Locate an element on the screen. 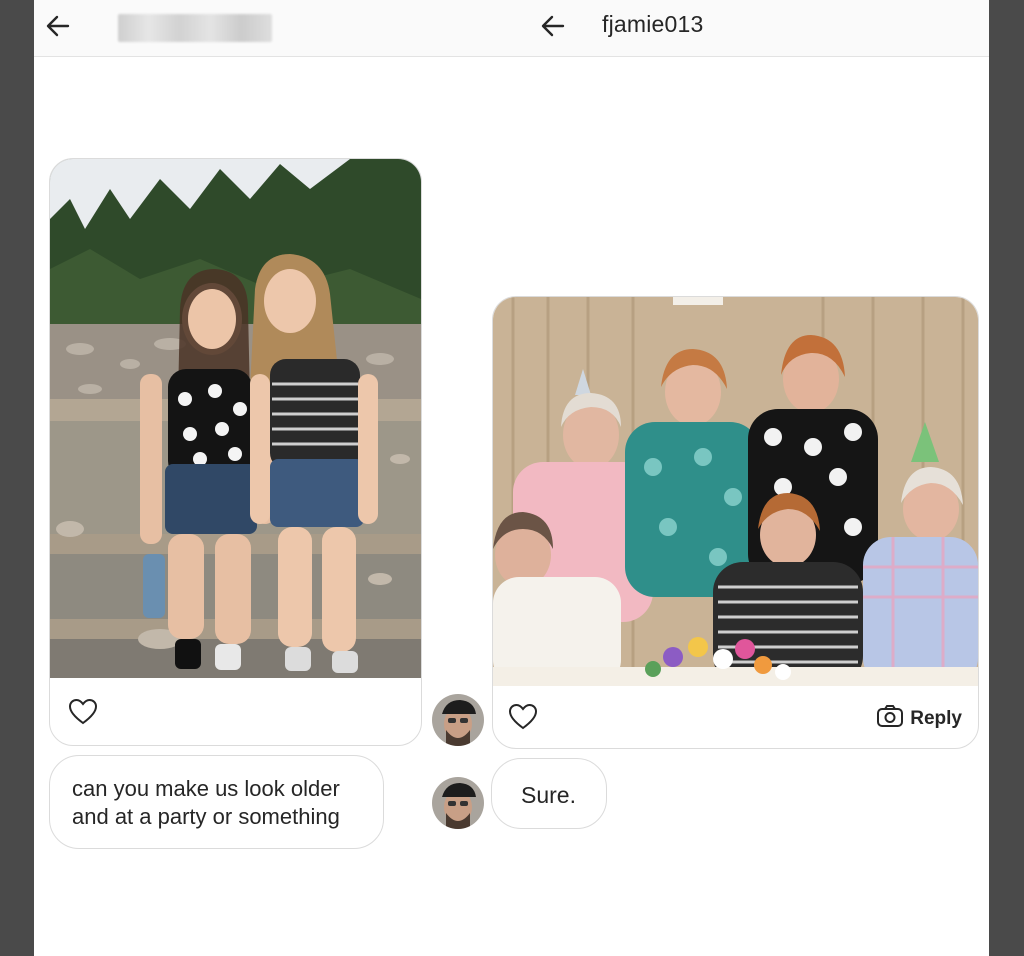  chat-username: fjamie013 is located at coordinates (653, 24).